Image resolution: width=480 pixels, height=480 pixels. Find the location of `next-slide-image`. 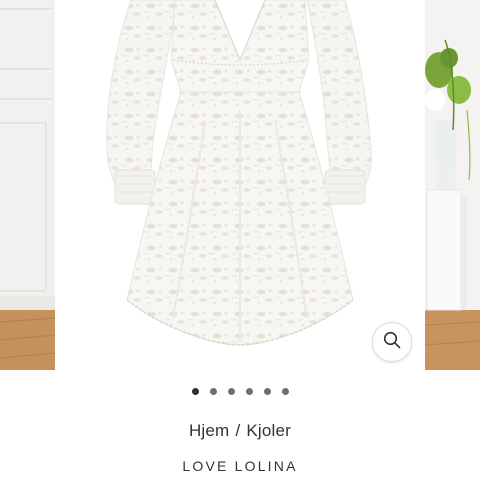

next-slide-image is located at coordinates (452, 185).